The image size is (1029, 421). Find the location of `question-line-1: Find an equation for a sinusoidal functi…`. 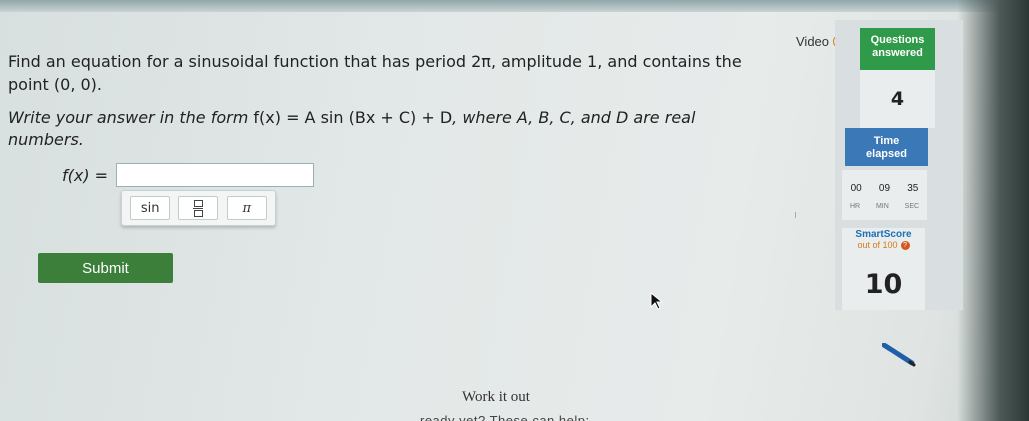

question-line-1: Find an equation for a sinusoidal functi… is located at coordinates (375, 61).